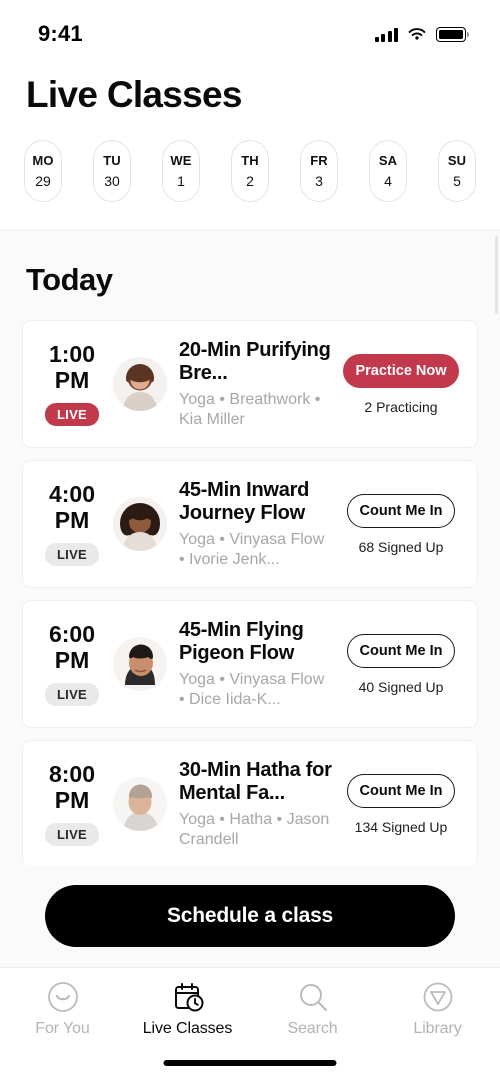 The width and height of the screenshot is (500, 1080). Describe the element at coordinates (241, 641) in the screenshot. I see `class-title: 45-Min Flying Pigeon Flow` at that location.